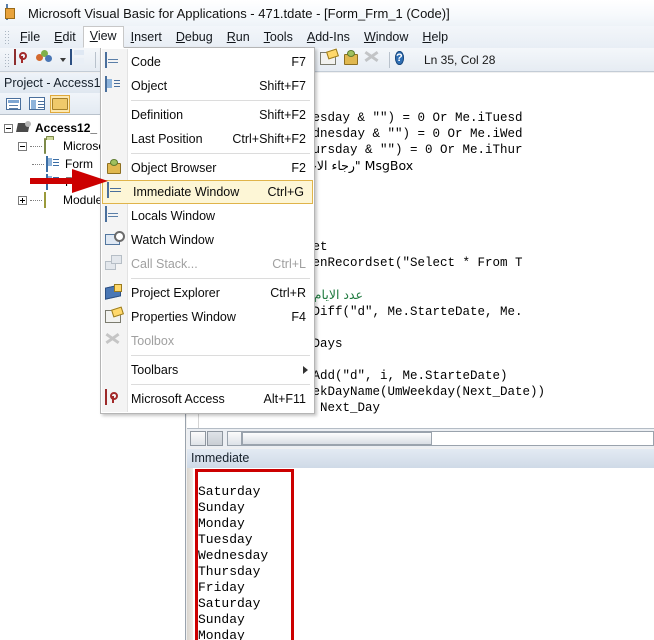 This screenshot has width=654, height=640. I want to click on menu-item-object: Object Shift+F7, so click(207, 86).